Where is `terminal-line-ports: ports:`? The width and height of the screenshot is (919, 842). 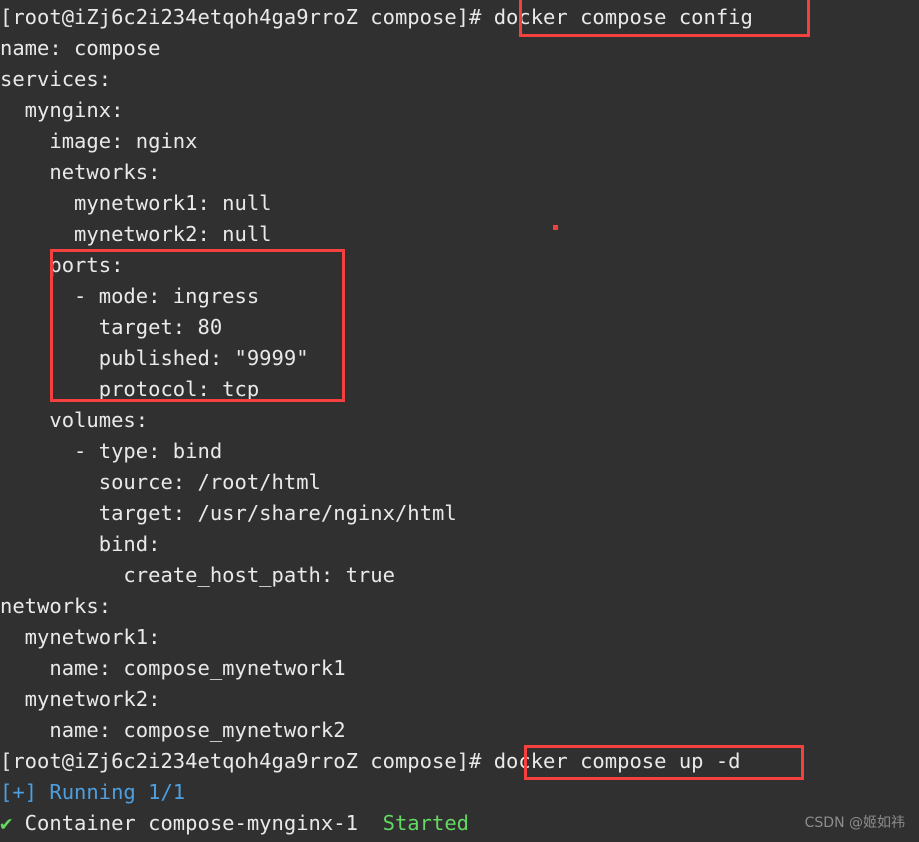
terminal-line-ports: ports: is located at coordinates (459, 265).